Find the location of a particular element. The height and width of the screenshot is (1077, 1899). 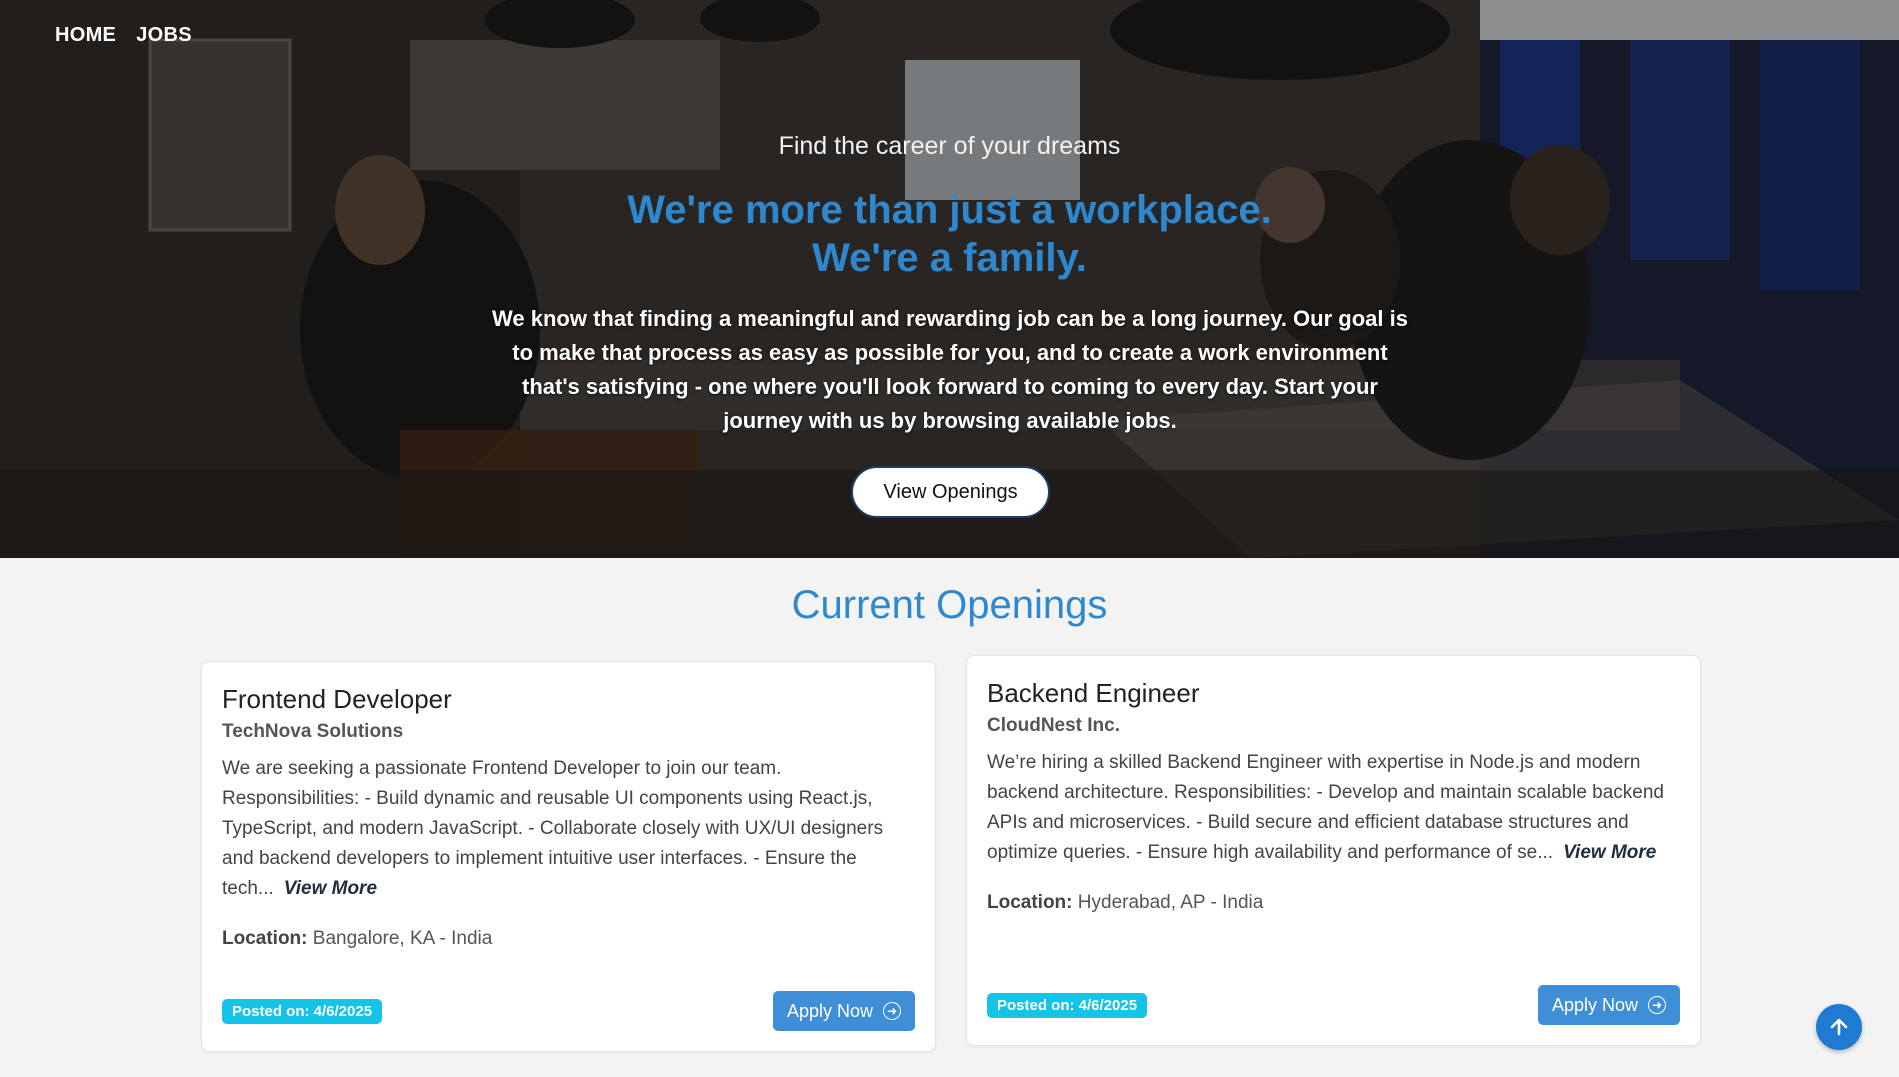

location-value: Bangalore, KA - India is located at coordinates (402, 938).